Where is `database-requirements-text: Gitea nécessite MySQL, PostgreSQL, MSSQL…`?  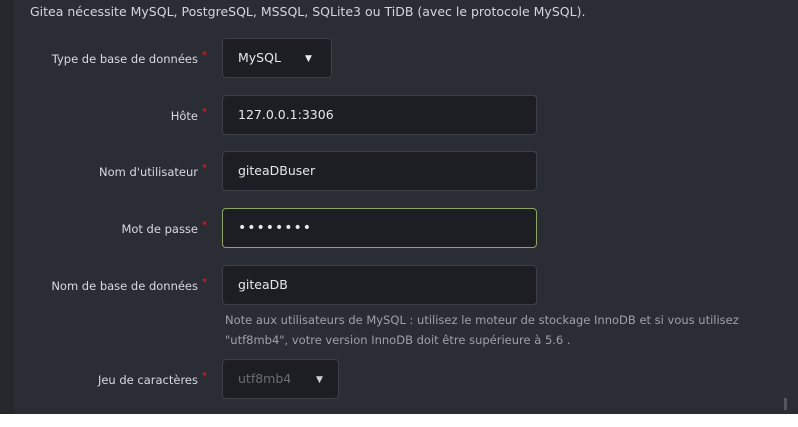 database-requirements-text: Gitea nécessite MySQL, PostgreSQL, MSSQL… is located at coordinates (308, 11).